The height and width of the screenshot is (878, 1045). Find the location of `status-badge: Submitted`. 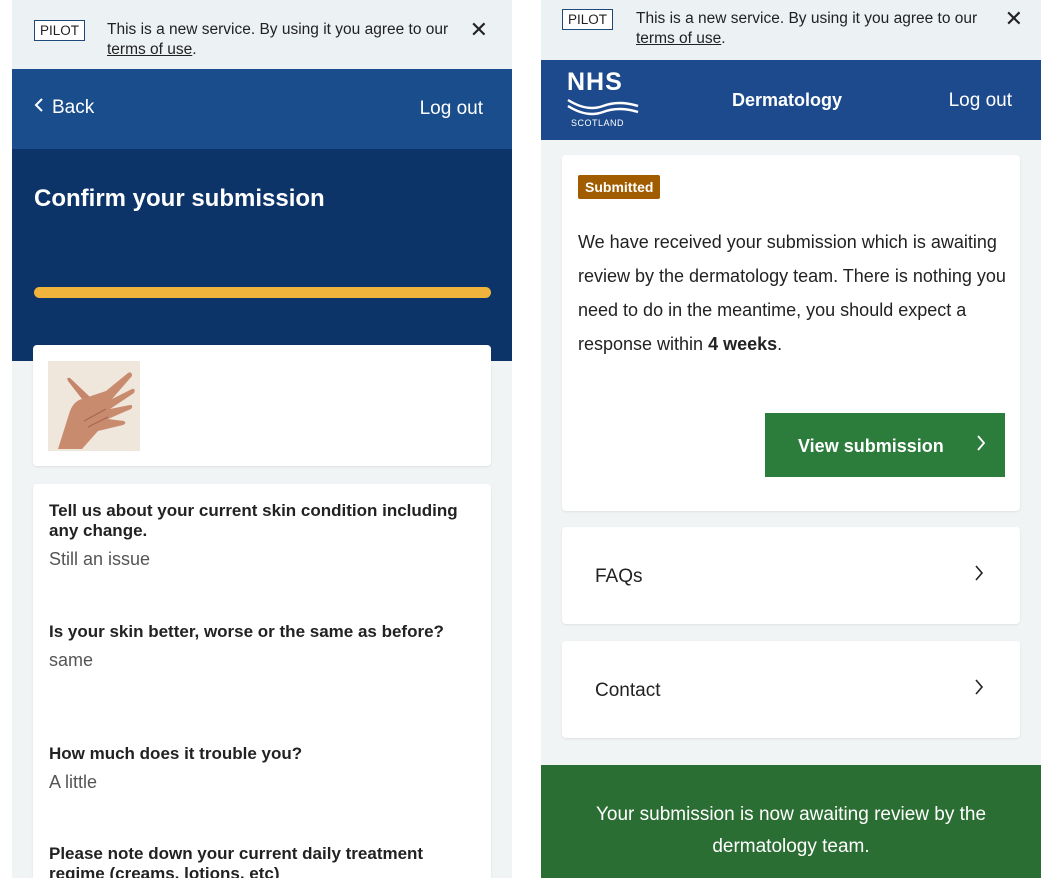

status-badge: Submitted is located at coordinates (619, 187).